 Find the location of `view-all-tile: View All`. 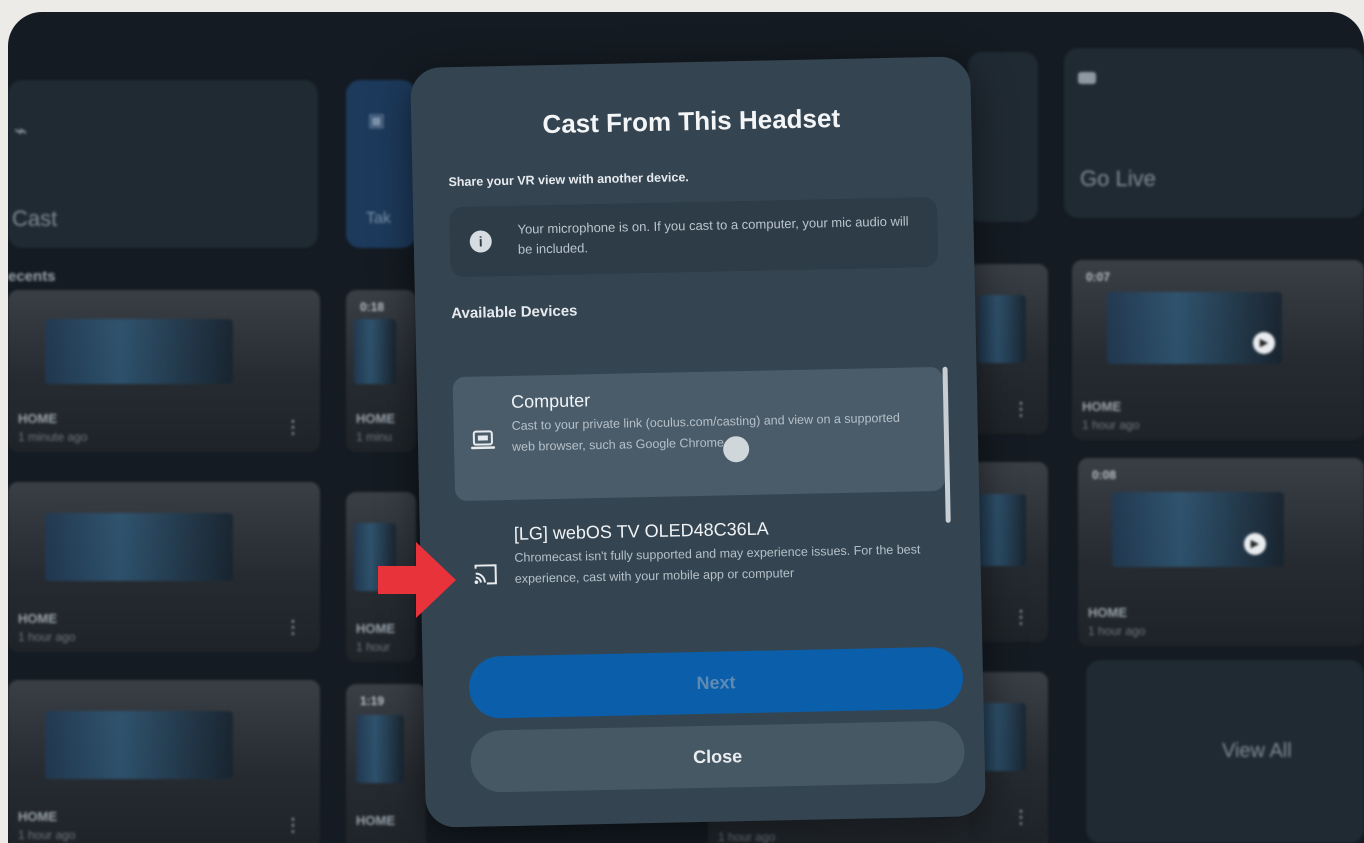

view-all-tile: View All is located at coordinates (1225, 751).